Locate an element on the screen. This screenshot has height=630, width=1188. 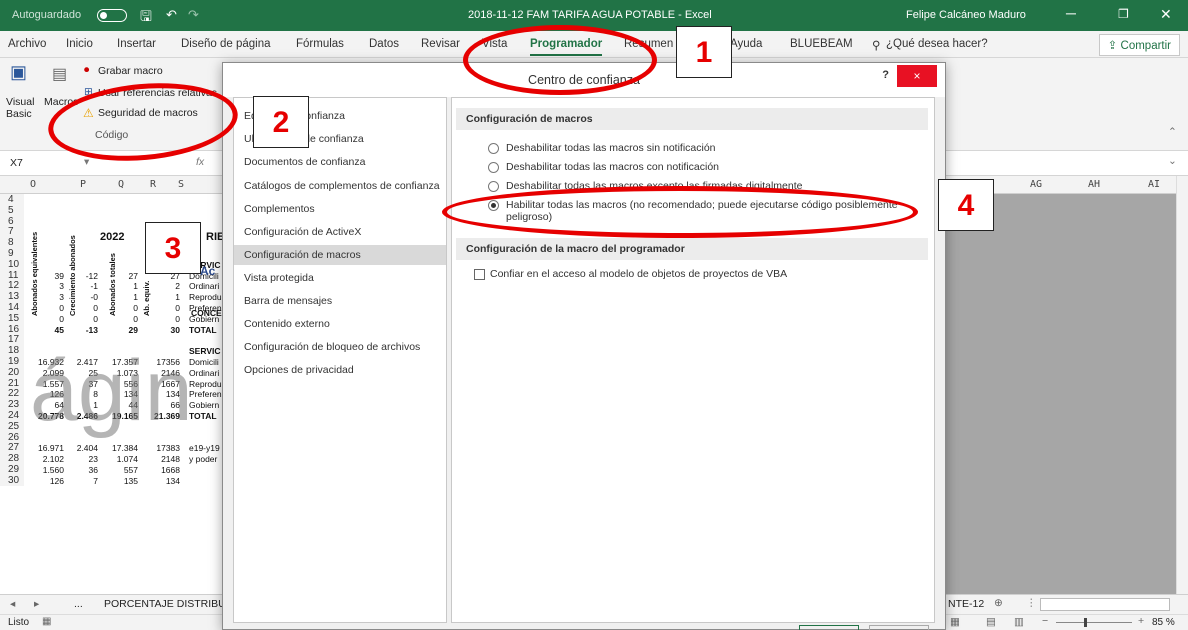
table-cell: 1.074 is located at coordinates (119, 459).